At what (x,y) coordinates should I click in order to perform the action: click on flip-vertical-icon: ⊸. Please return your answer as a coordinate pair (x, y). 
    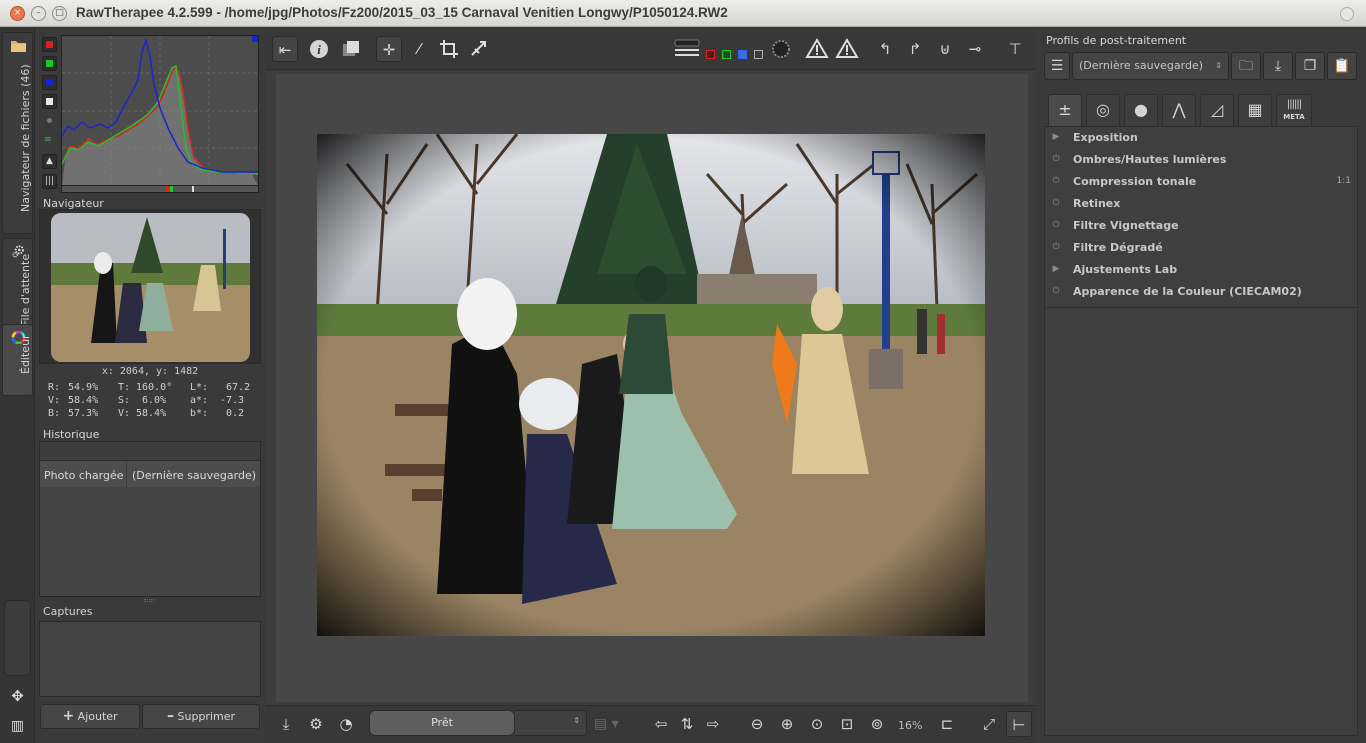
    Looking at the image, I should click on (975, 49).